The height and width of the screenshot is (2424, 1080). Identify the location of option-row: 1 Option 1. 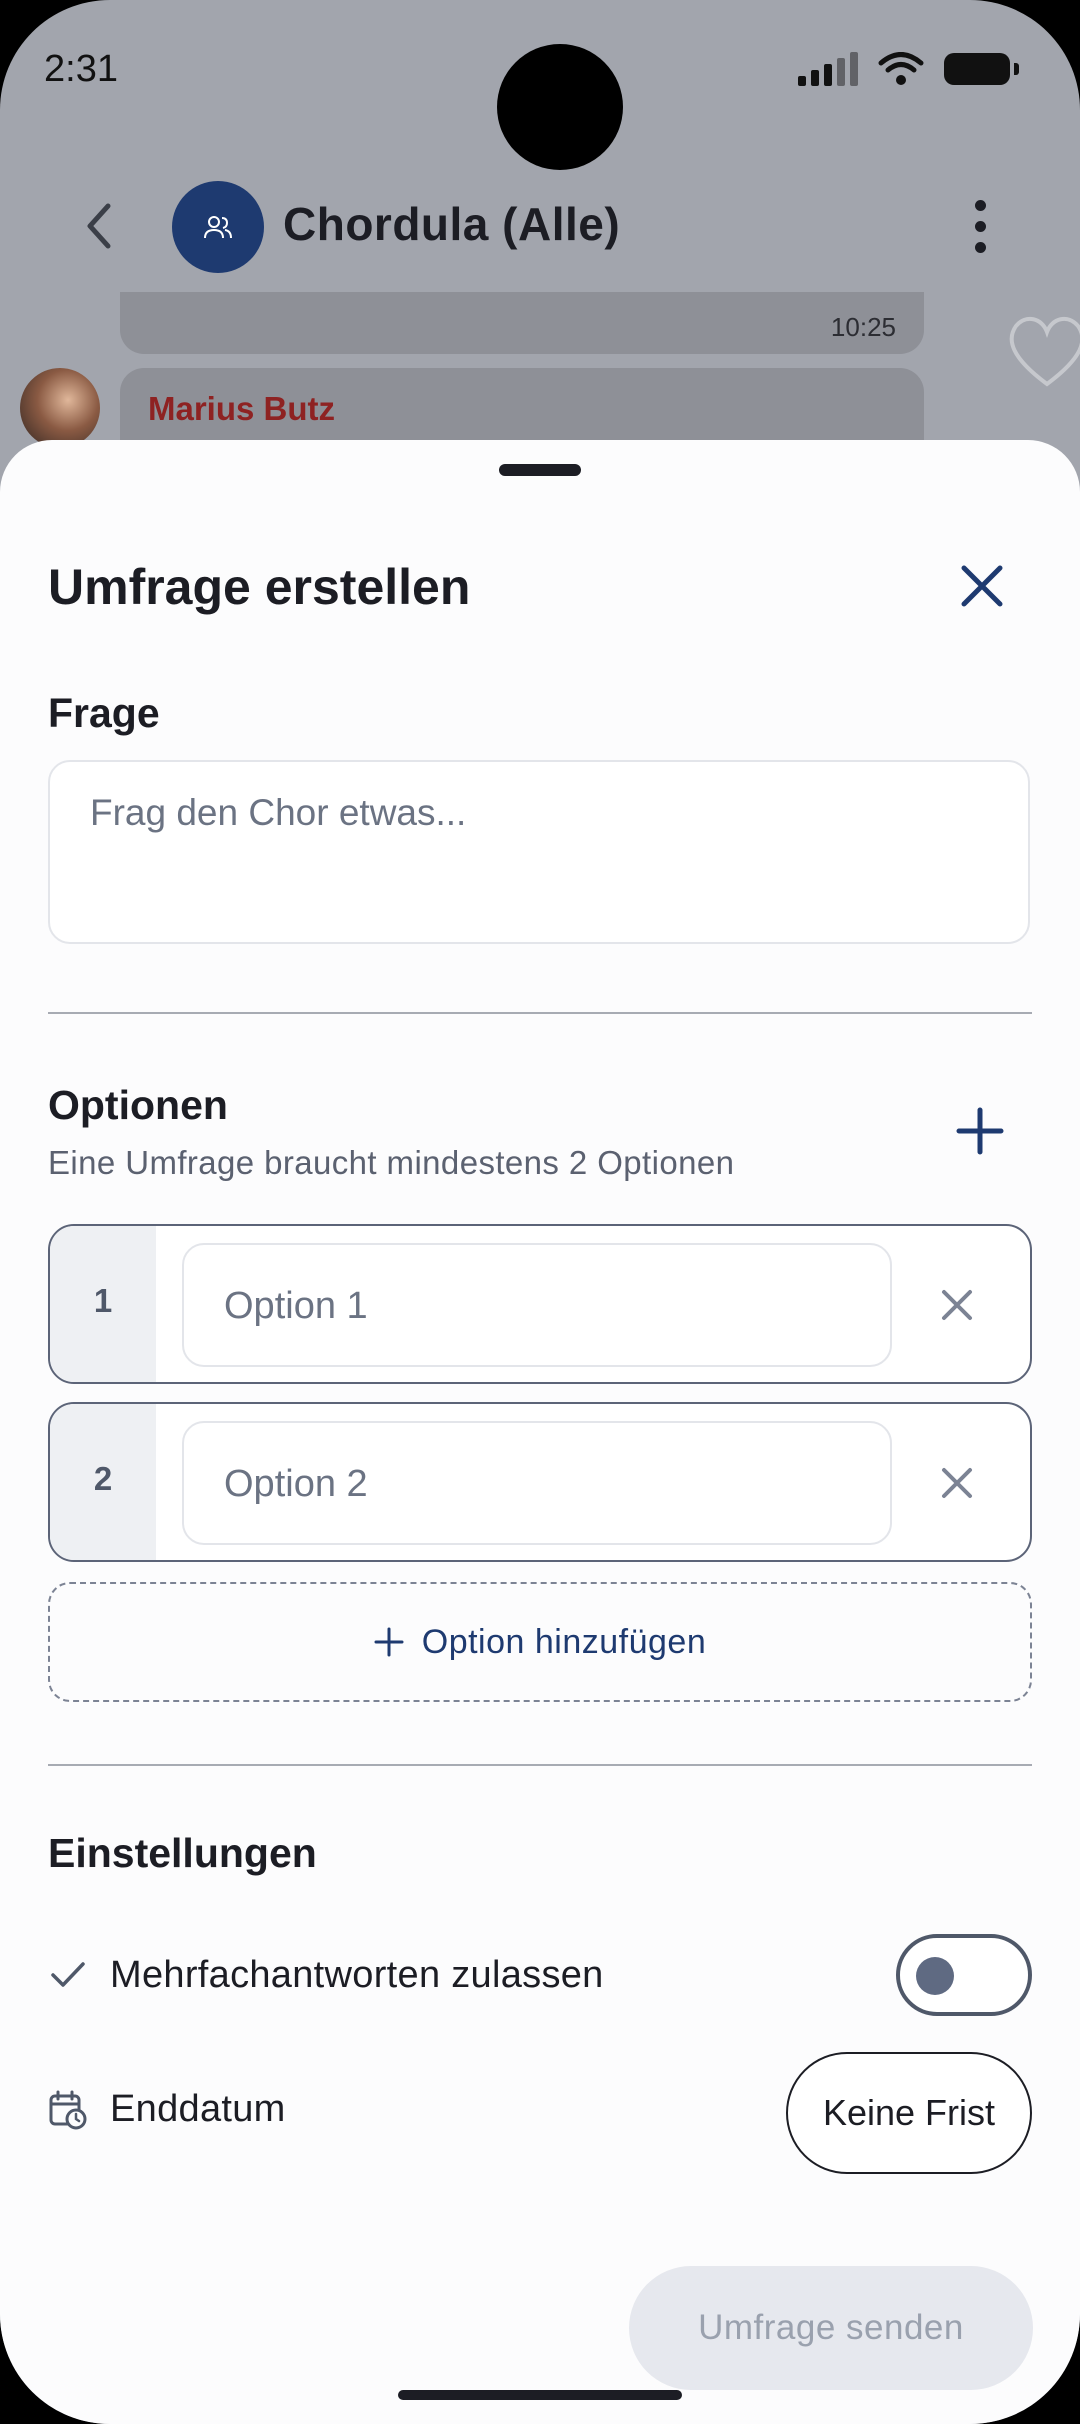
(540, 1304).